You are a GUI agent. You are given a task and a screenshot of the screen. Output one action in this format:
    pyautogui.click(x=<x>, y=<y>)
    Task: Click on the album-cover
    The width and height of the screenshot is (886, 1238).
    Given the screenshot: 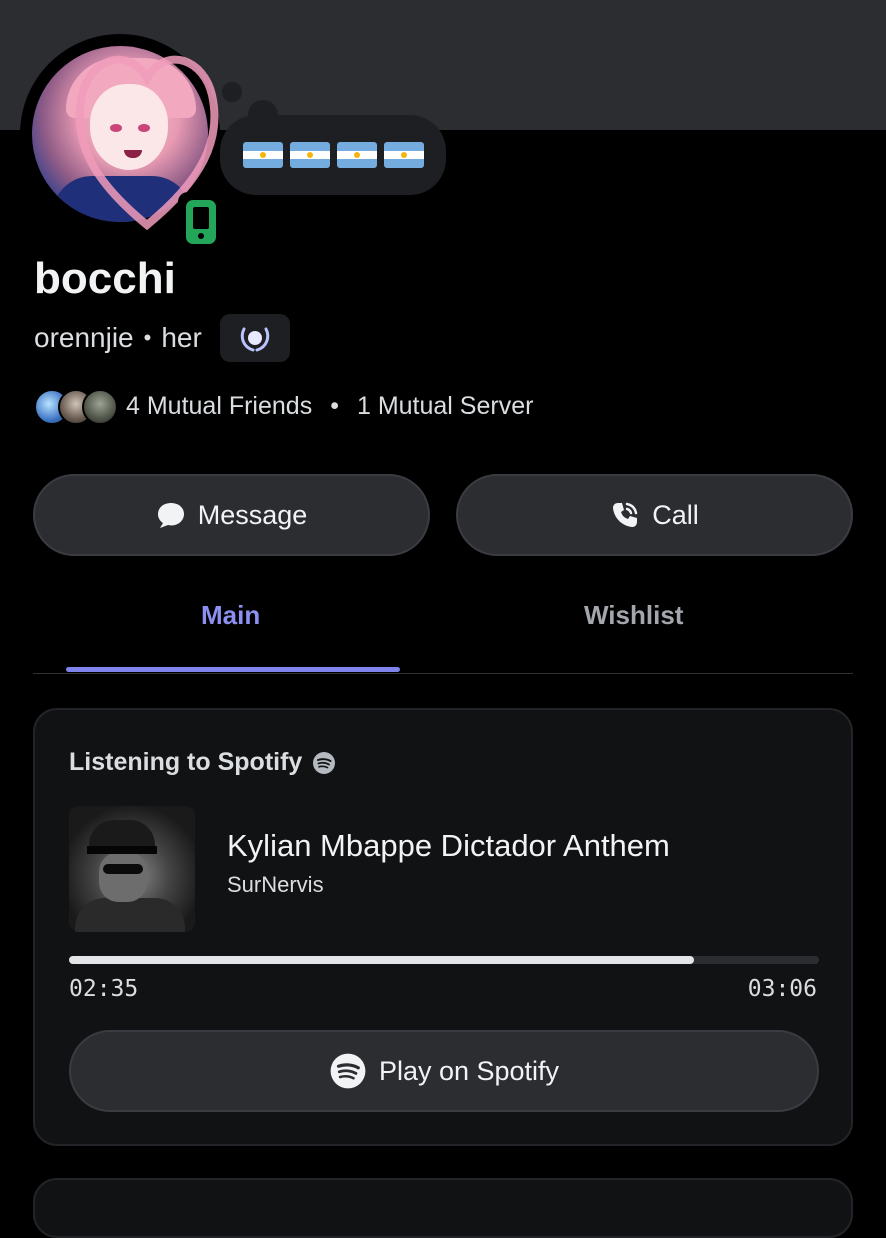 What is the action you would take?
    pyautogui.click(x=132, y=869)
    